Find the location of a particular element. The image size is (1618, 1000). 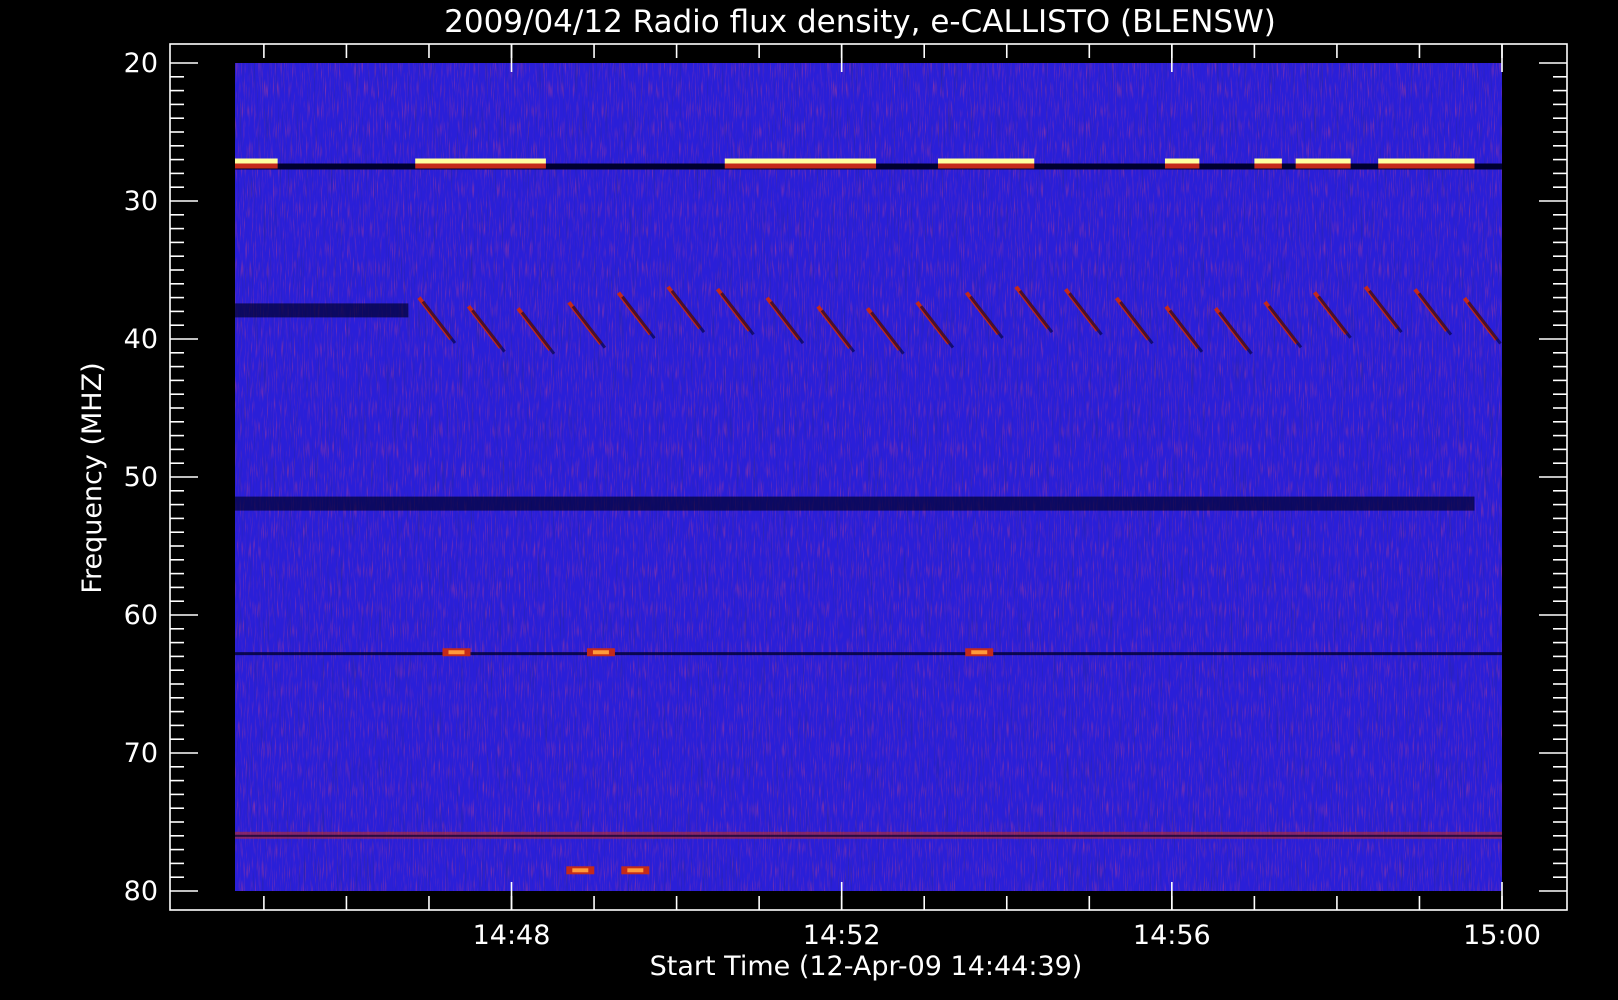

y-tick-label: 30 is located at coordinates (141, 201).